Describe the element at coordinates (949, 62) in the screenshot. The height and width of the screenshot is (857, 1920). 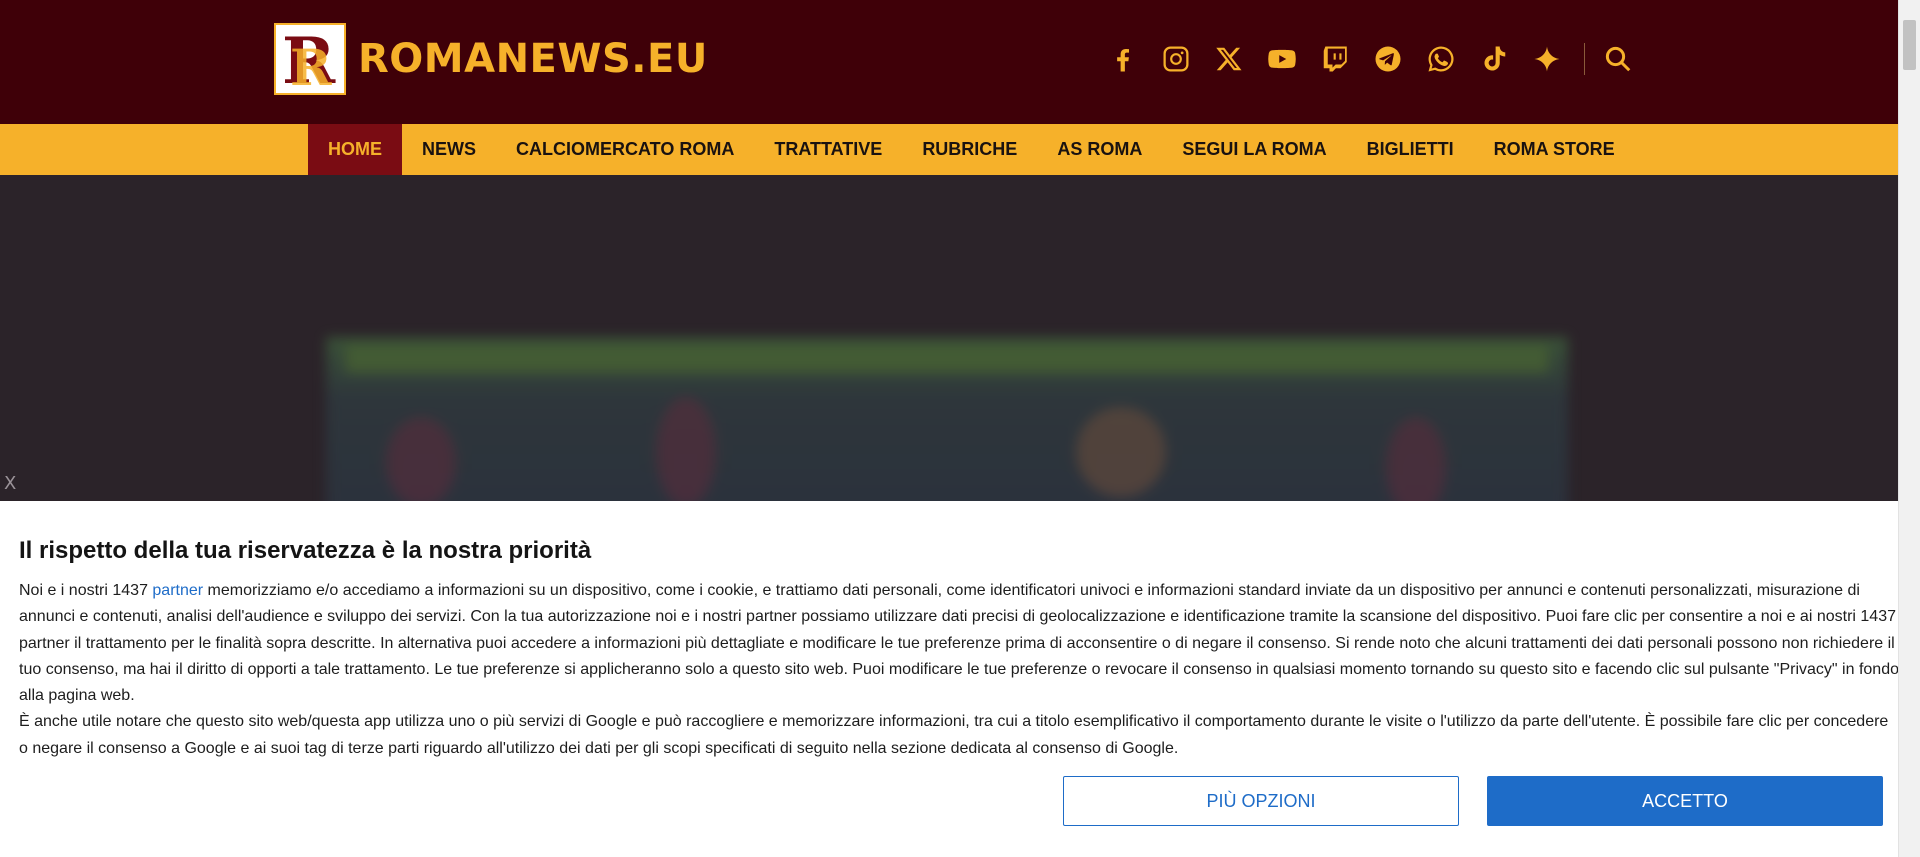
I see `site-header: R R ROMANEWS.EU` at that location.